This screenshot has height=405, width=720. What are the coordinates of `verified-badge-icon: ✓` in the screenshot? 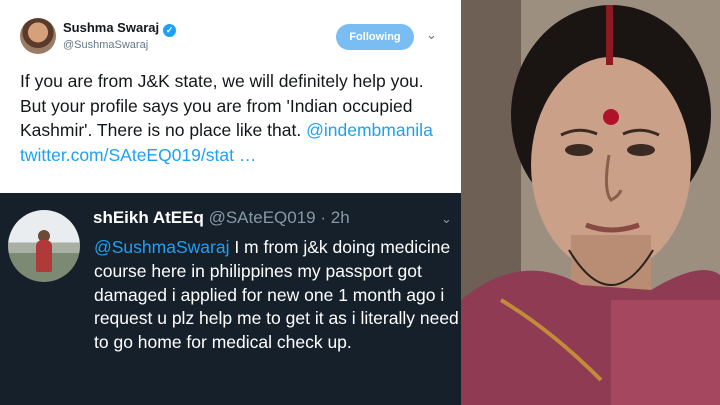 It's located at (170, 30).